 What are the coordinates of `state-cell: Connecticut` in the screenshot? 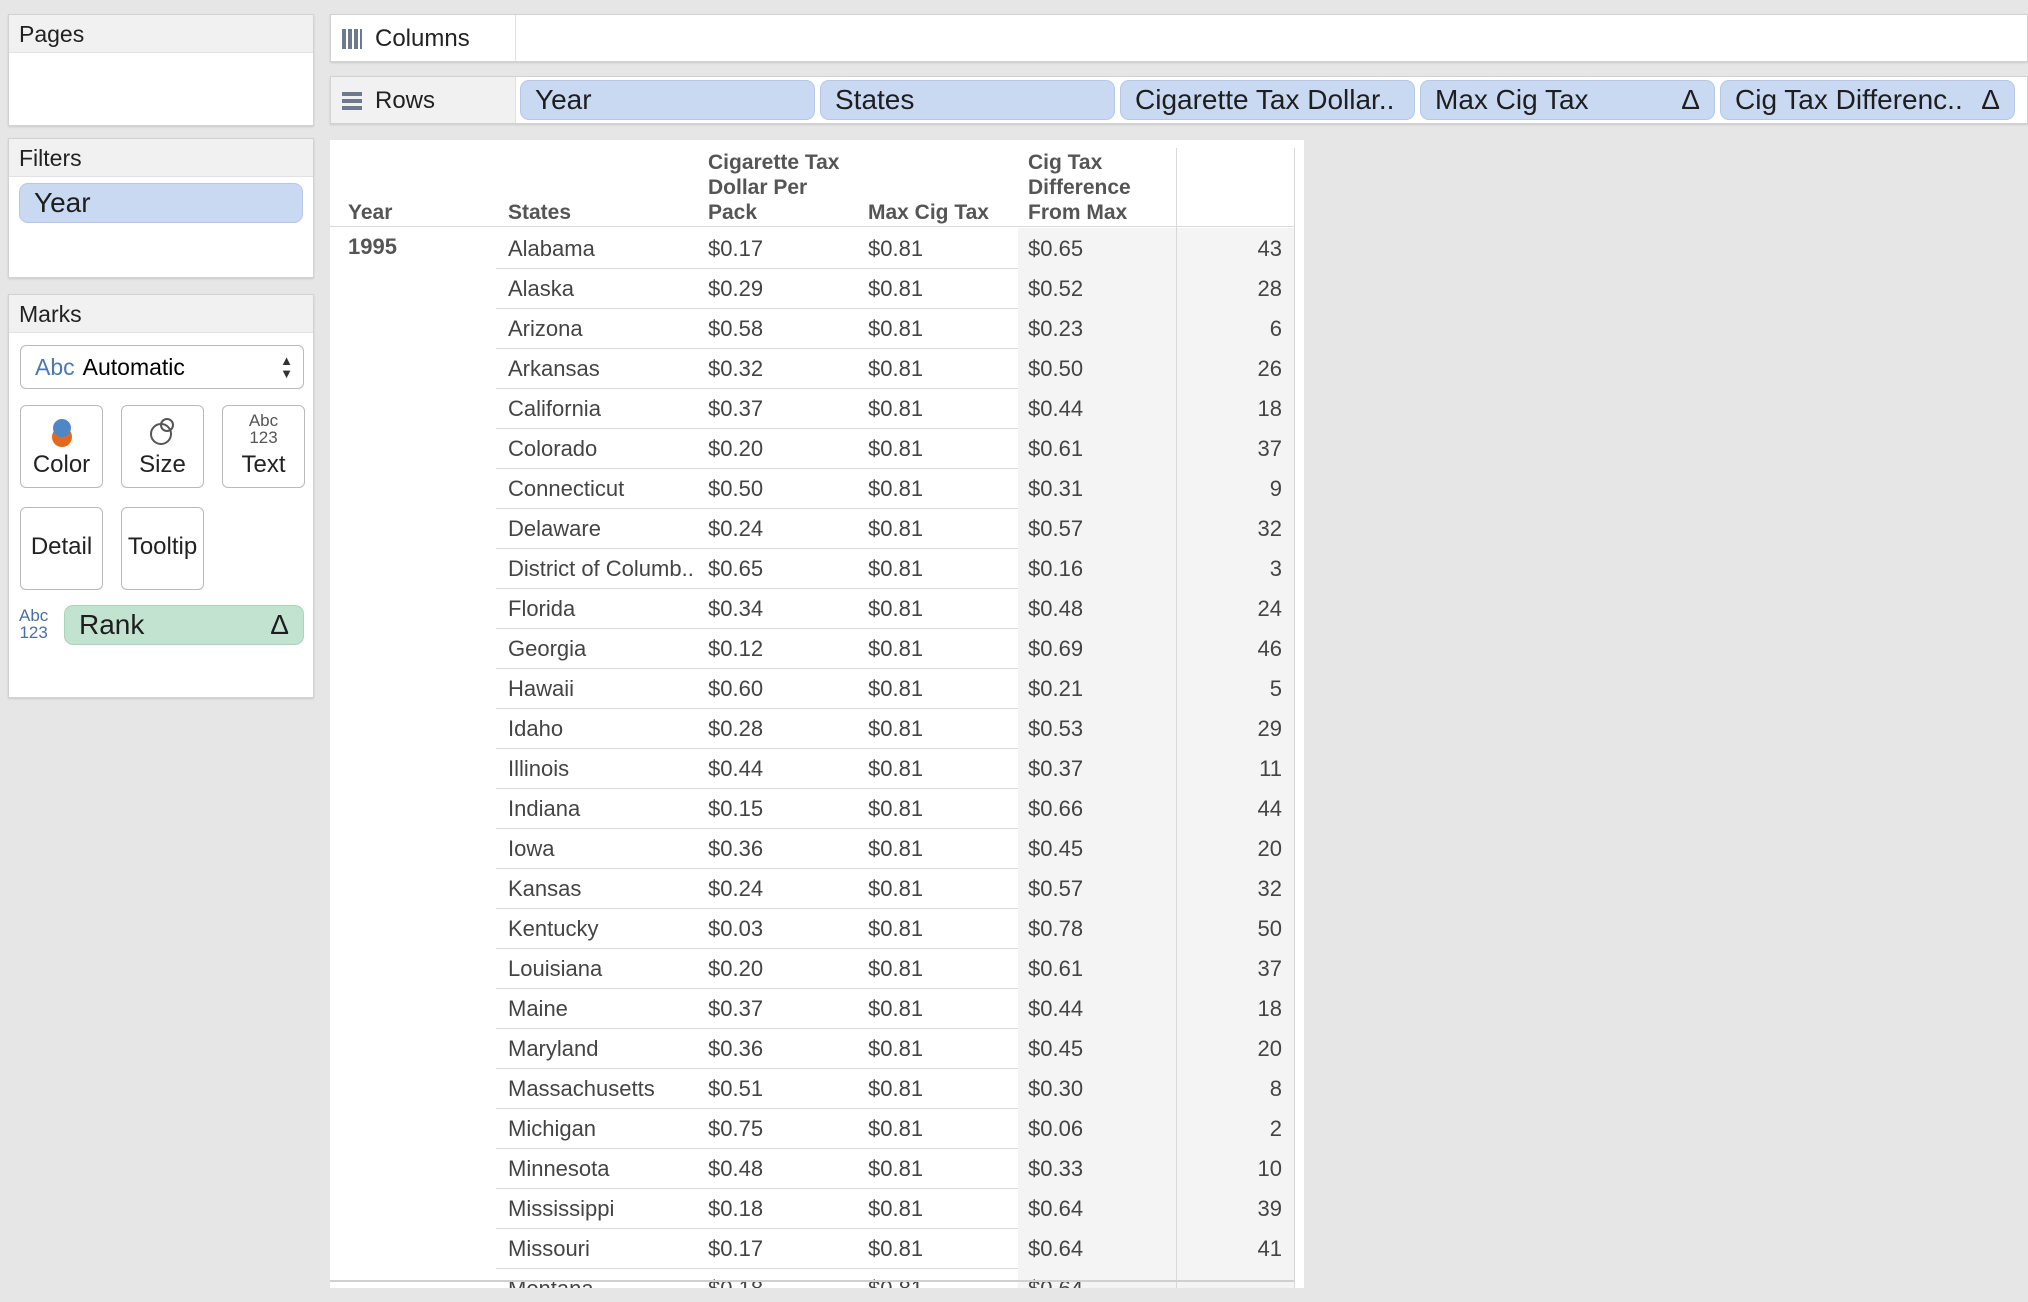 It's located at (566, 488).